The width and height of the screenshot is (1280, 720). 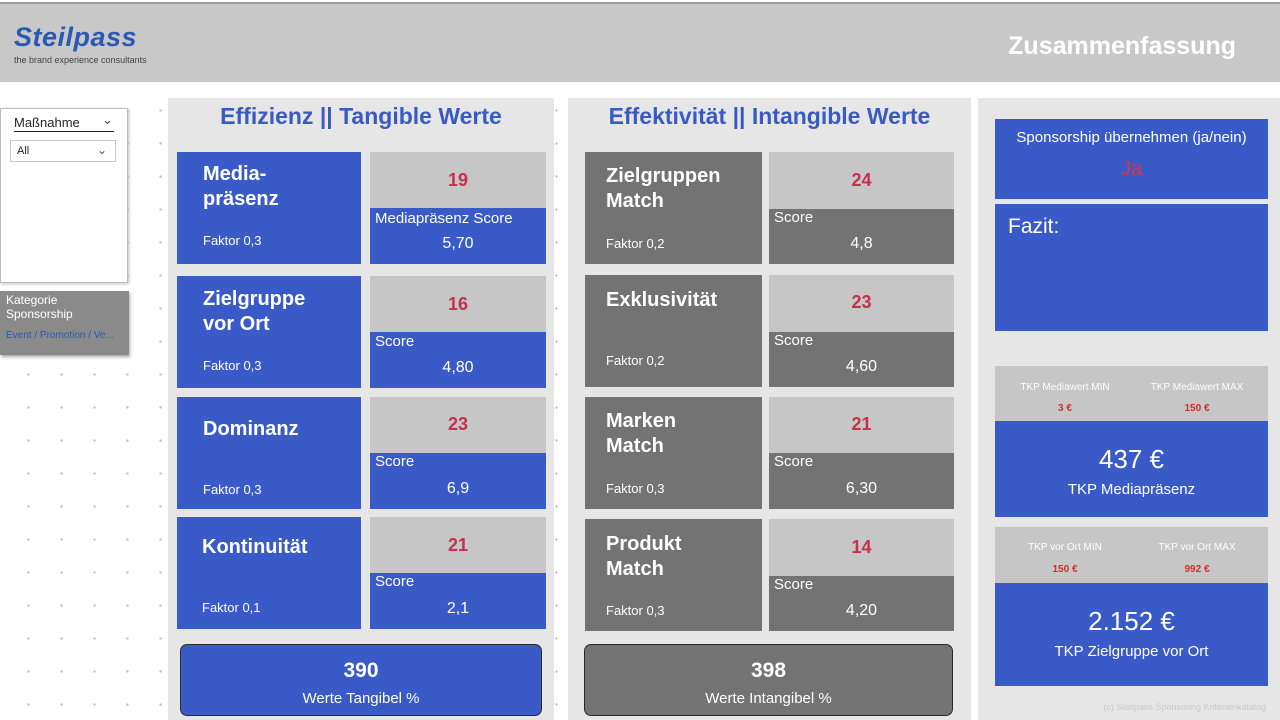 What do you see at coordinates (768, 670) in the screenshot?
I see `intangible-total-value: 398` at bounding box center [768, 670].